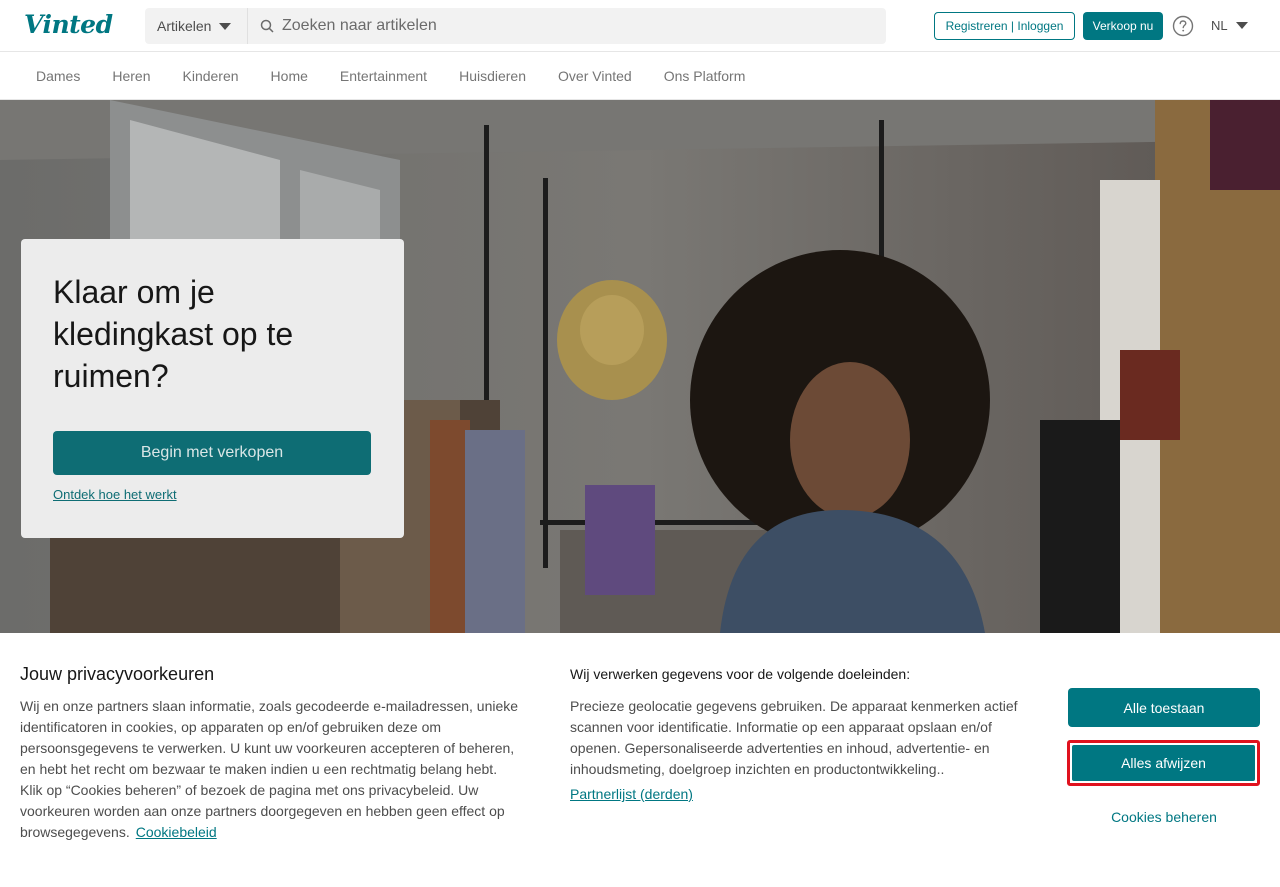  Describe the element at coordinates (267, 26) in the screenshot. I see `search-icon` at that location.